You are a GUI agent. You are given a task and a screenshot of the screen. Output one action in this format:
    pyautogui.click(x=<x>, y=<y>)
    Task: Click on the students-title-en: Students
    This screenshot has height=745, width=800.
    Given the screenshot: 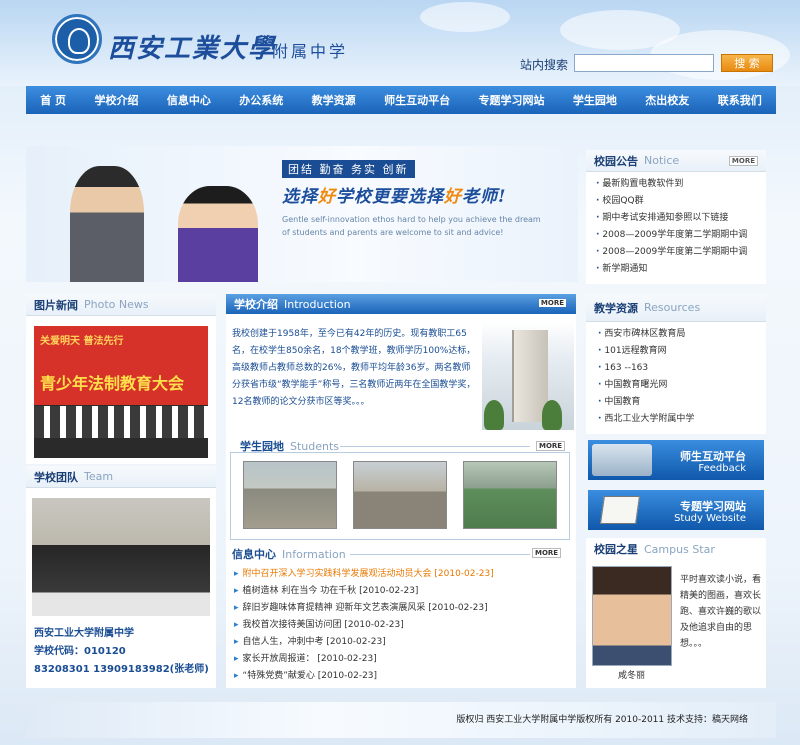 What is the action you would take?
    pyautogui.click(x=315, y=446)
    